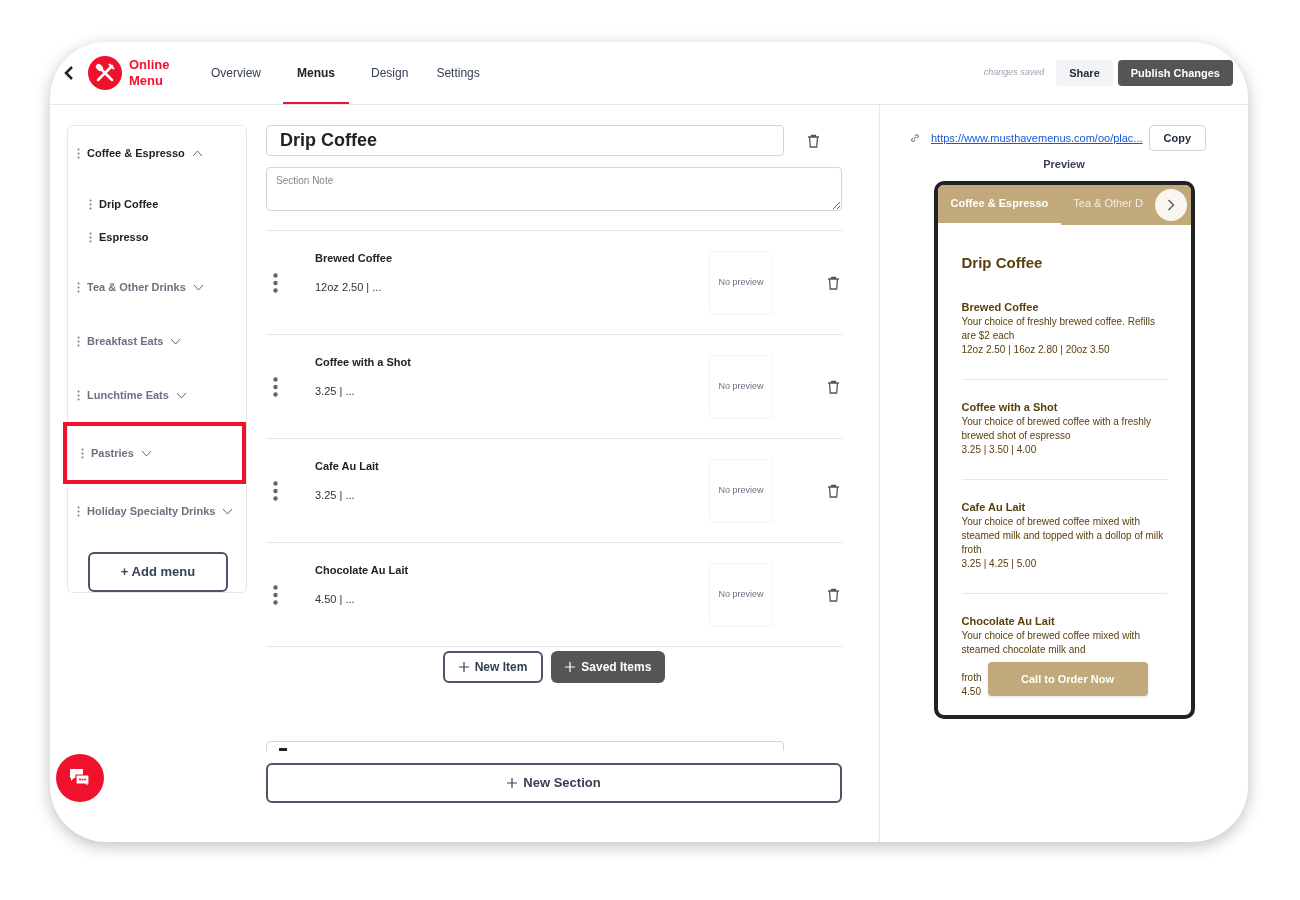 The height and width of the screenshot is (900, 1300). Describe the element at coordinates (1014, 73) in the screenshot. I see `save-status: changes saved` at that location.